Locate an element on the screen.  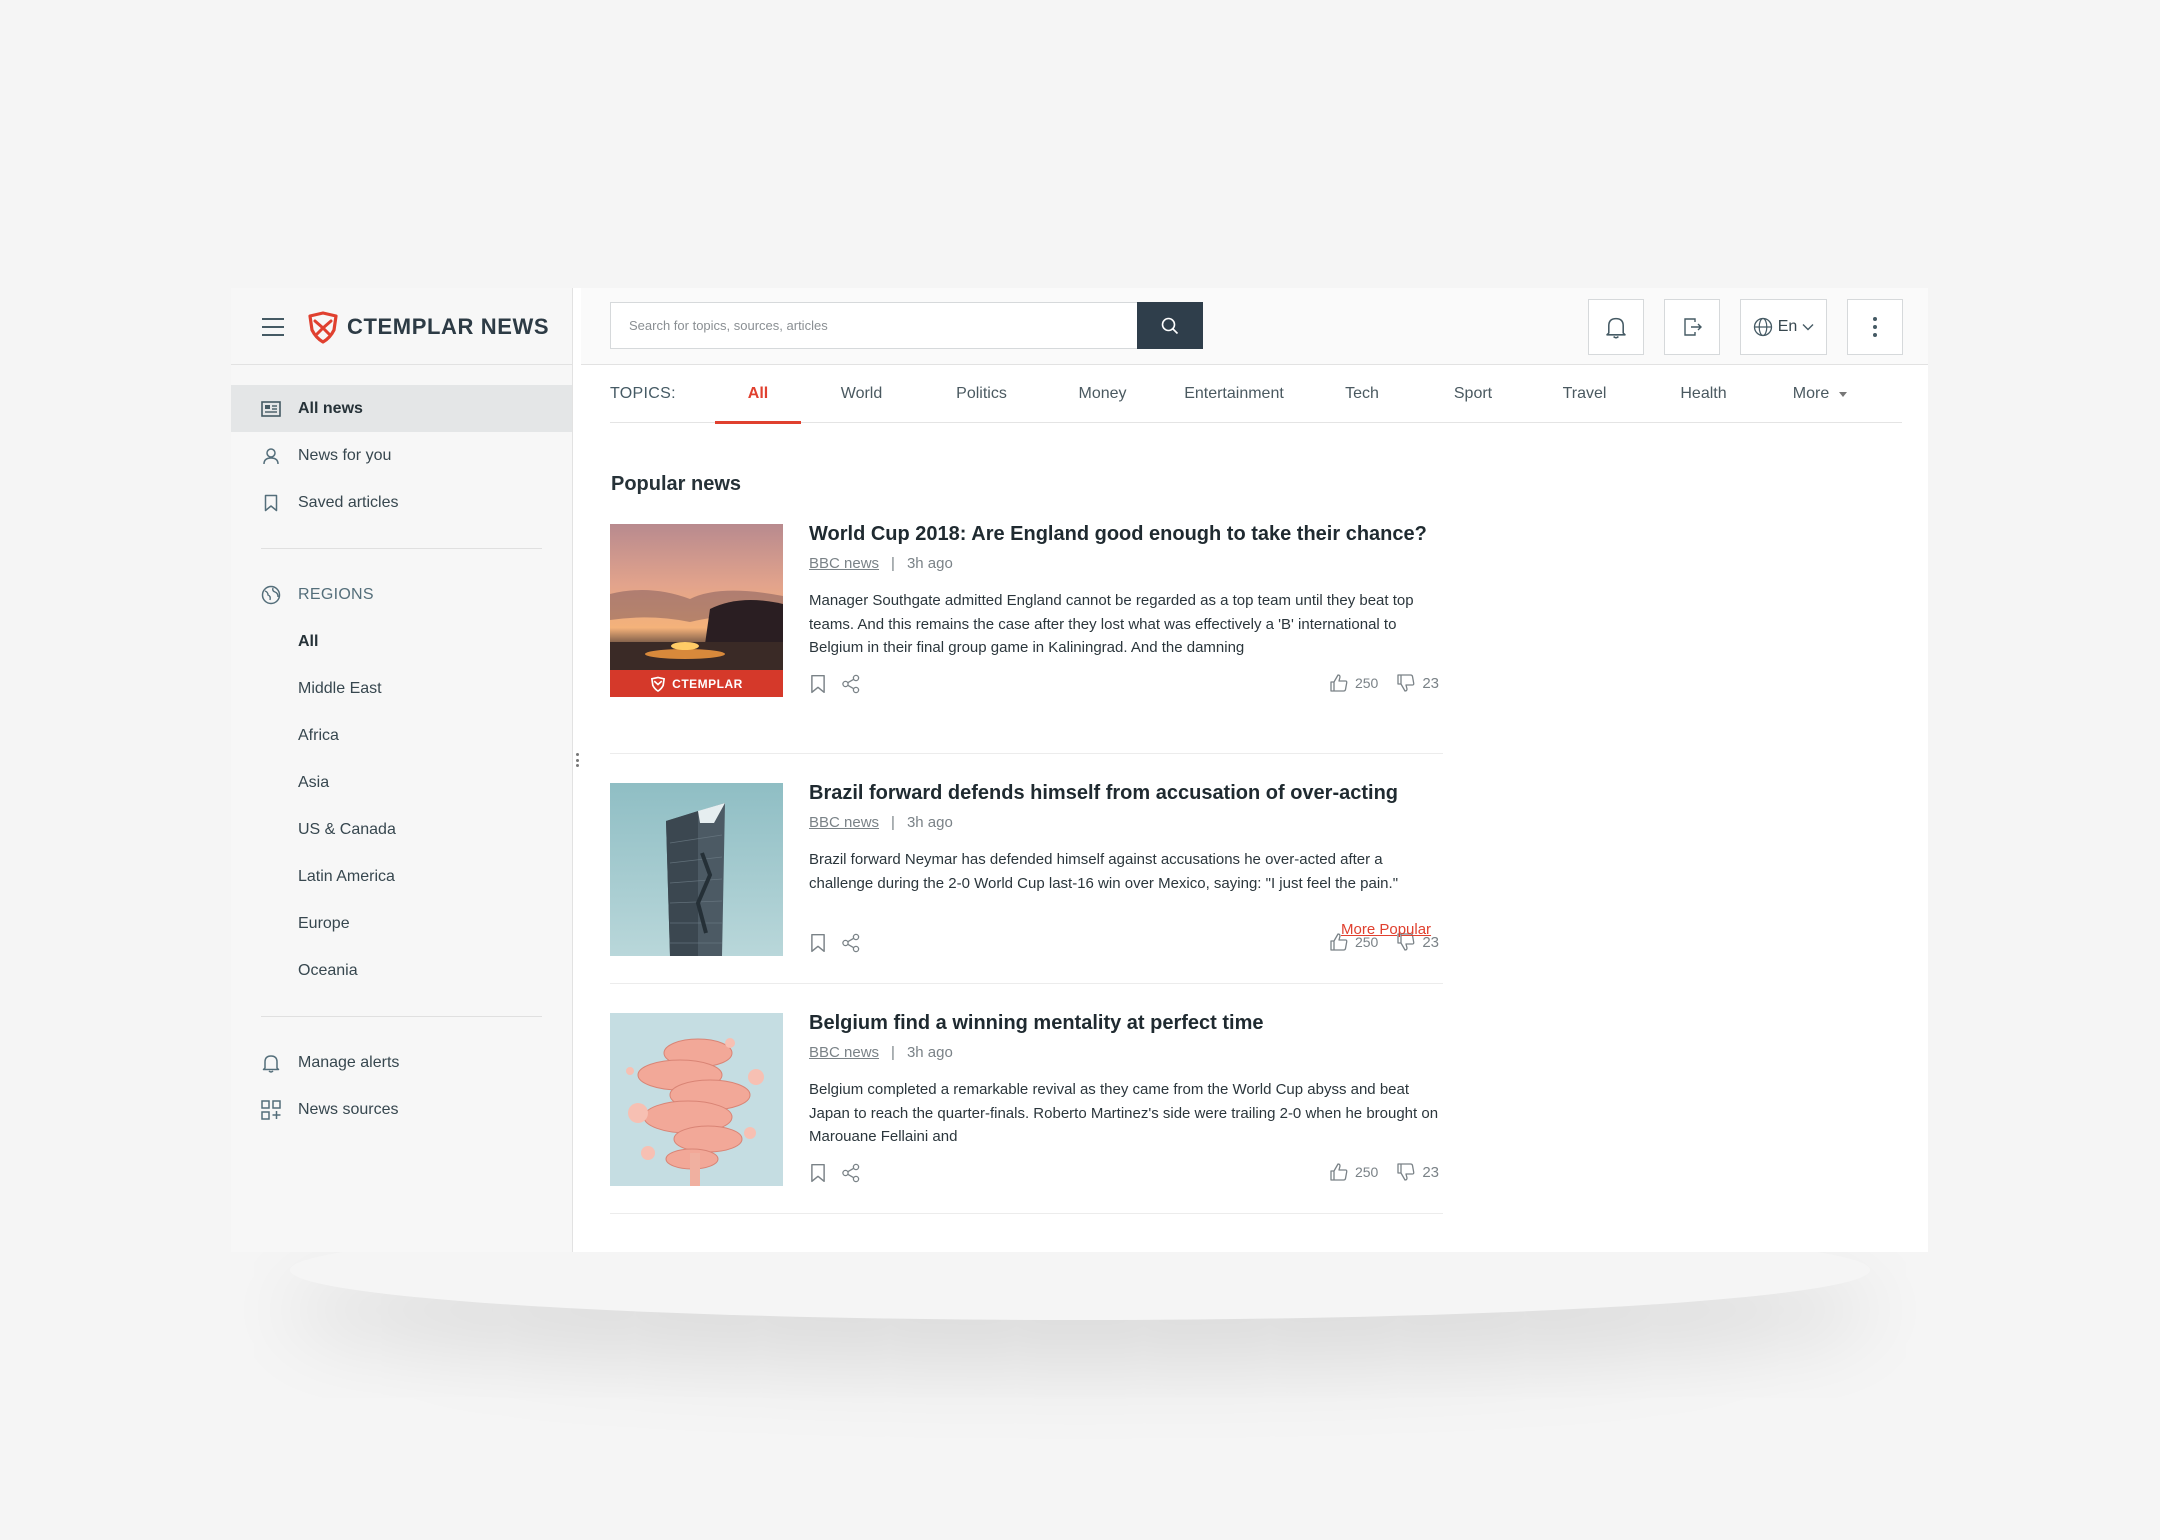
tab-money: Money is located at coordinates (1102, 394).